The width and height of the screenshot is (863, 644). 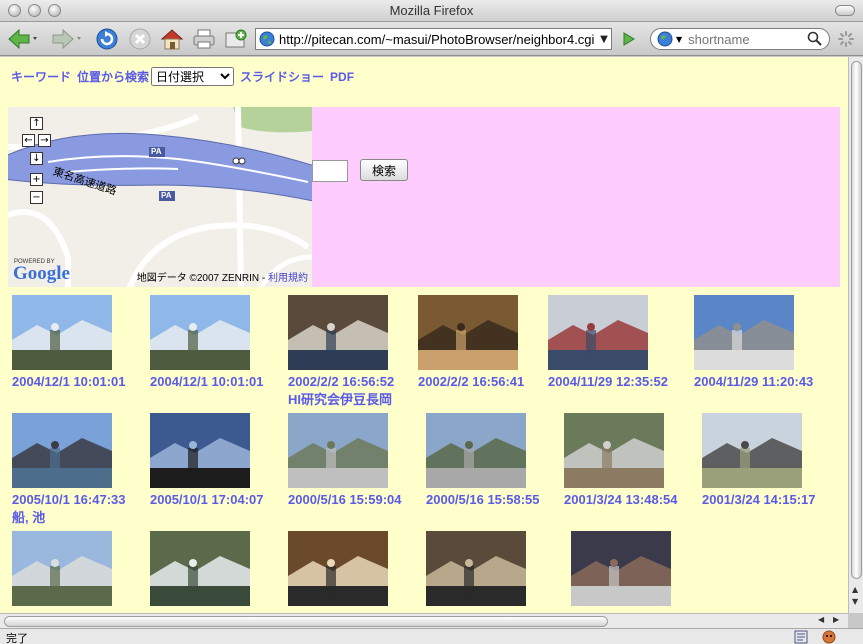 I want to click on search-engine-globe-icon, so click(x=665, y=39).